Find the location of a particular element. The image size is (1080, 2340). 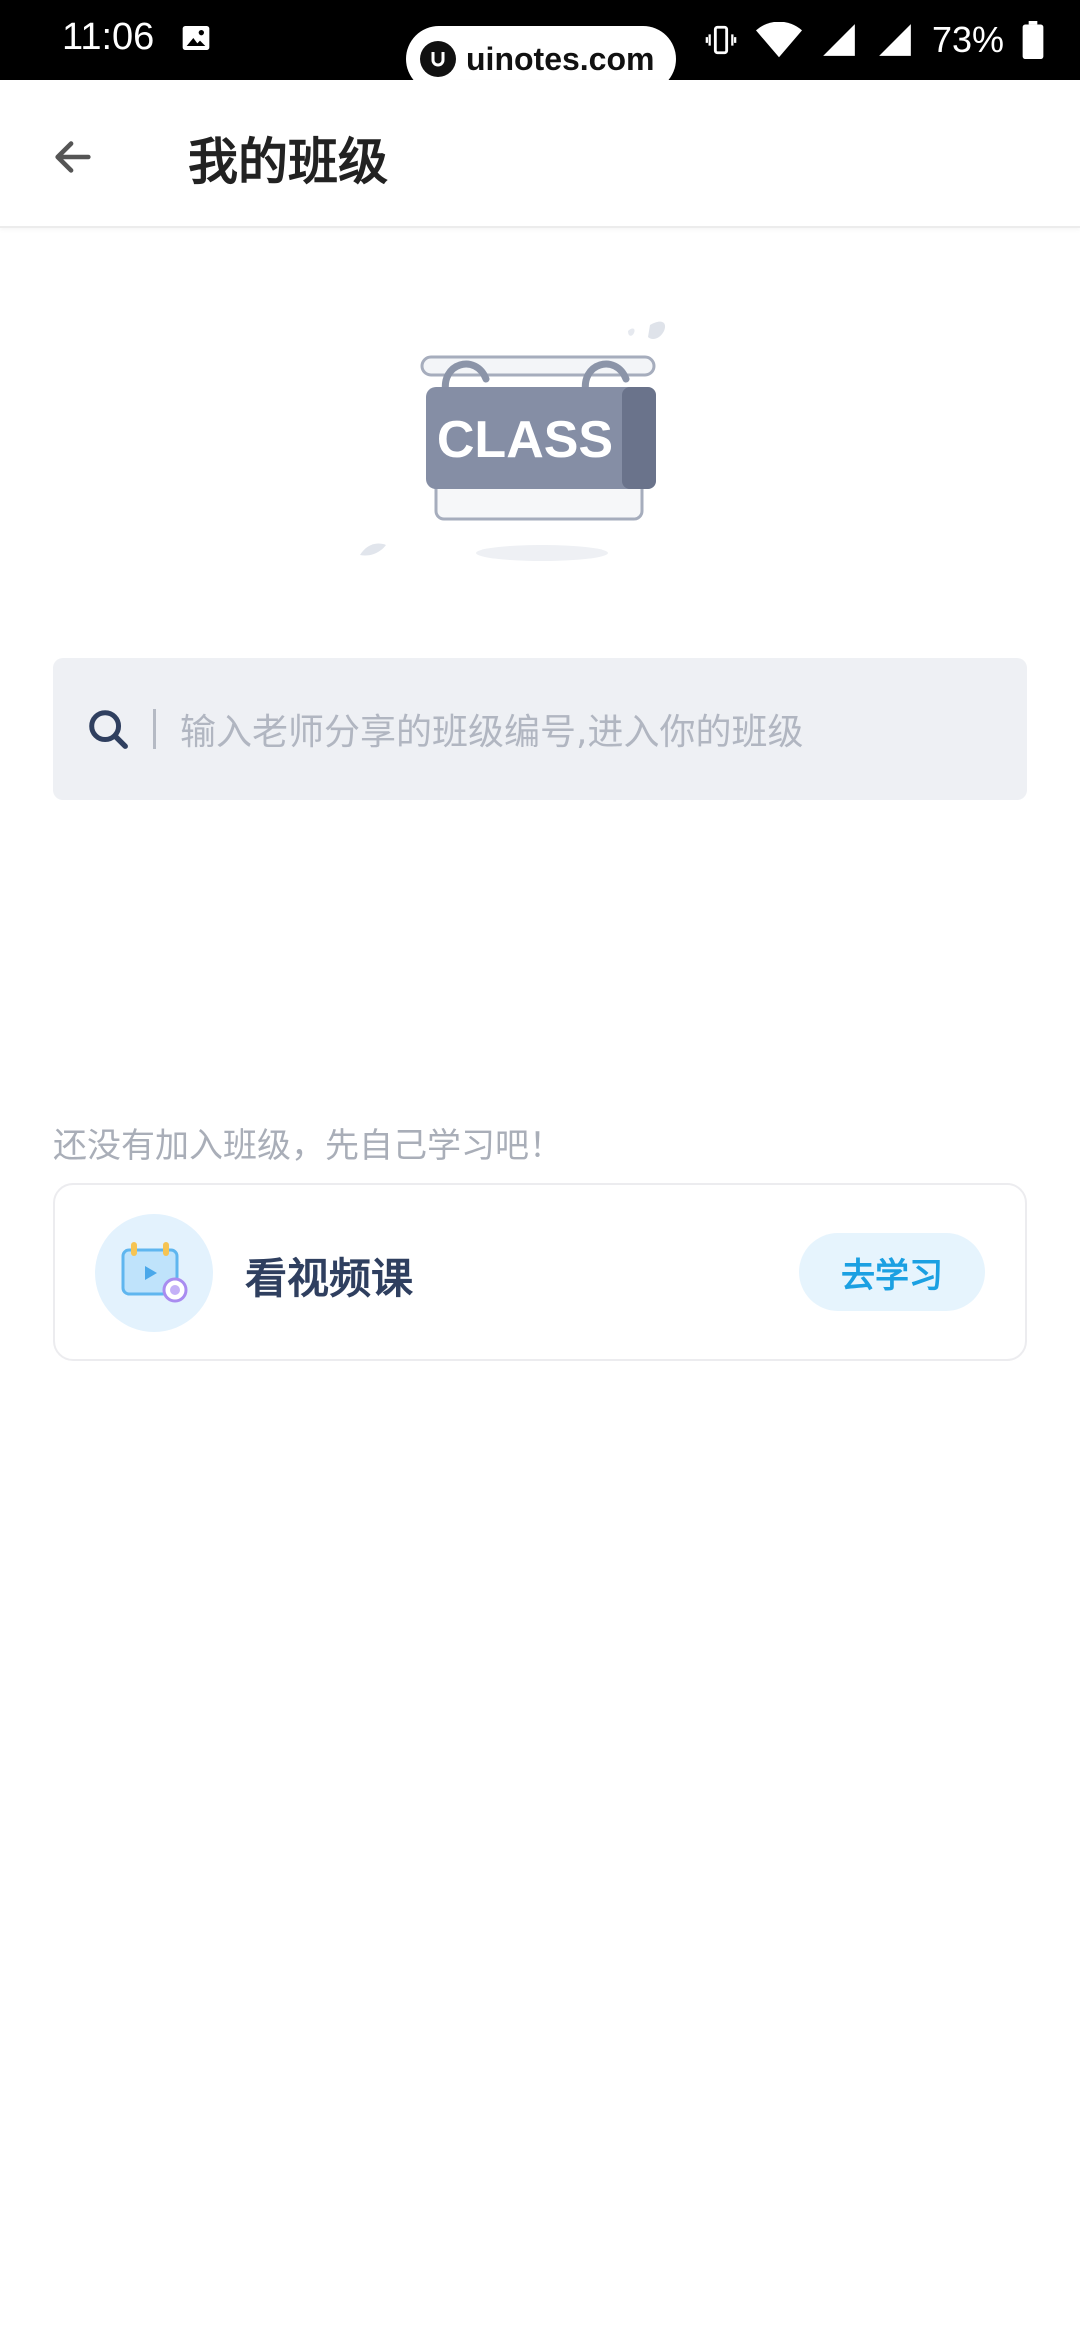

image-notification-icon is located at coordinates (196, 38).